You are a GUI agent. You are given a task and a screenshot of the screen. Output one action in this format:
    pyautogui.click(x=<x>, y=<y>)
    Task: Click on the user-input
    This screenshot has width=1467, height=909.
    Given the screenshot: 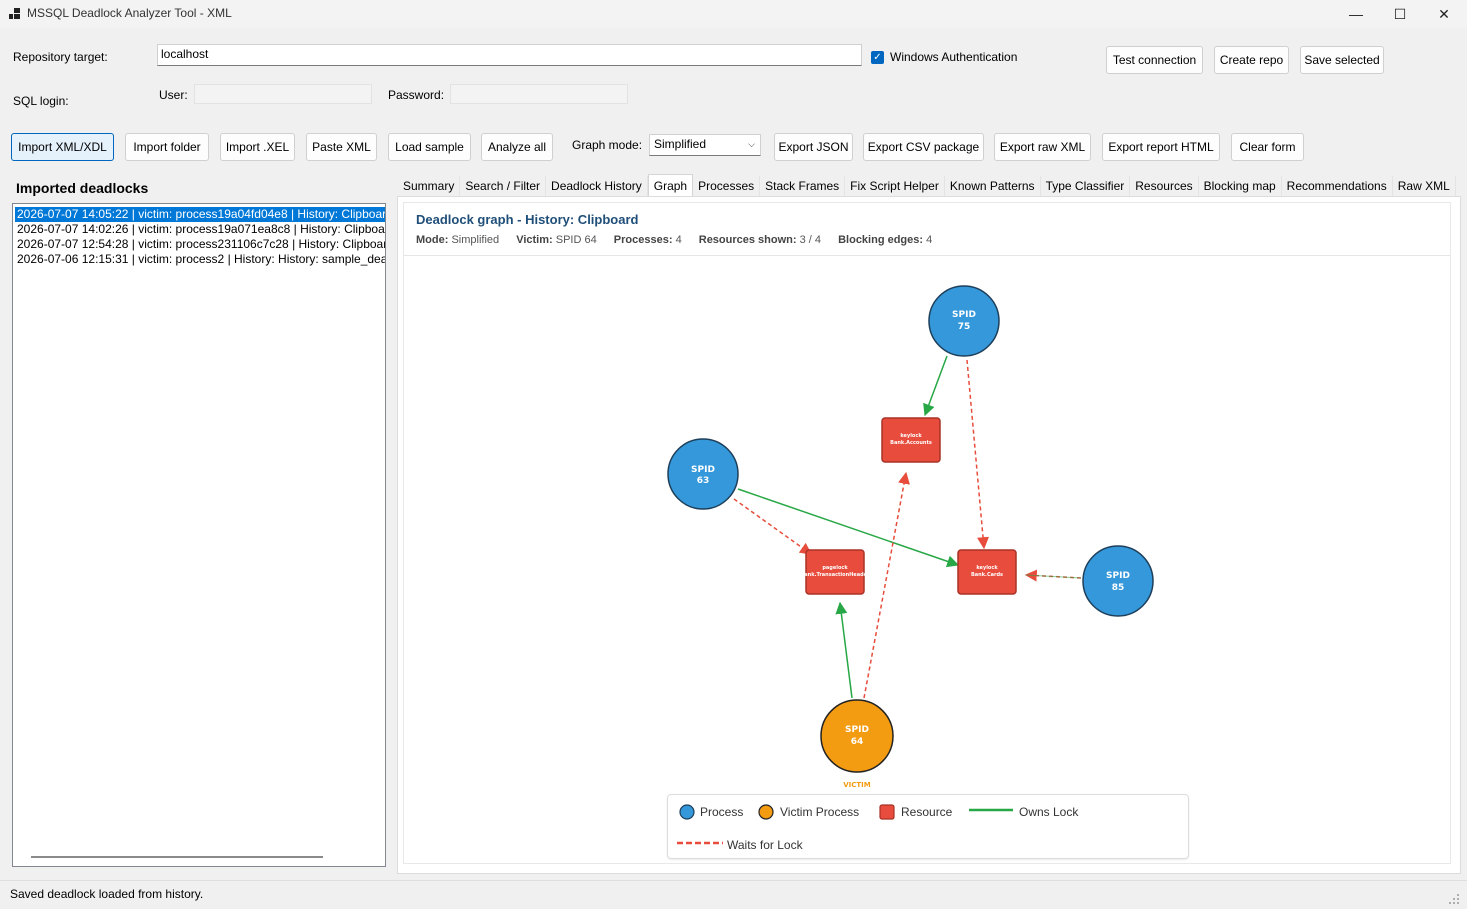 What is the action you would take?
    pyautogui.click(x=283, y=94)
    